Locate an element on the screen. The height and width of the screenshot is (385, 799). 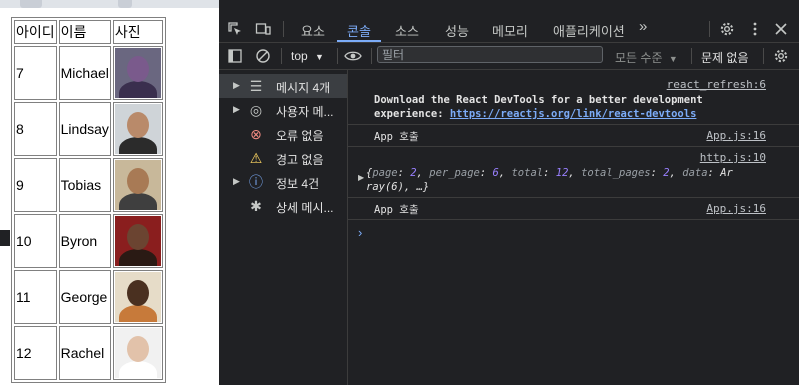
devtools-link: https://reactjs.org/link/react-devtools is located at coordinates (573, 114).